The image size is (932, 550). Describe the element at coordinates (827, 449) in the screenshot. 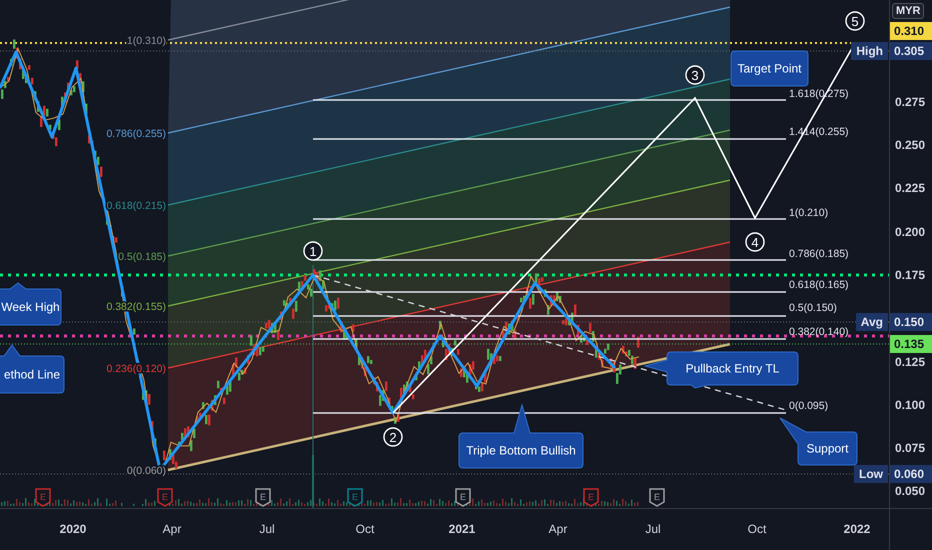

I see `callout-label: Support` at that location.